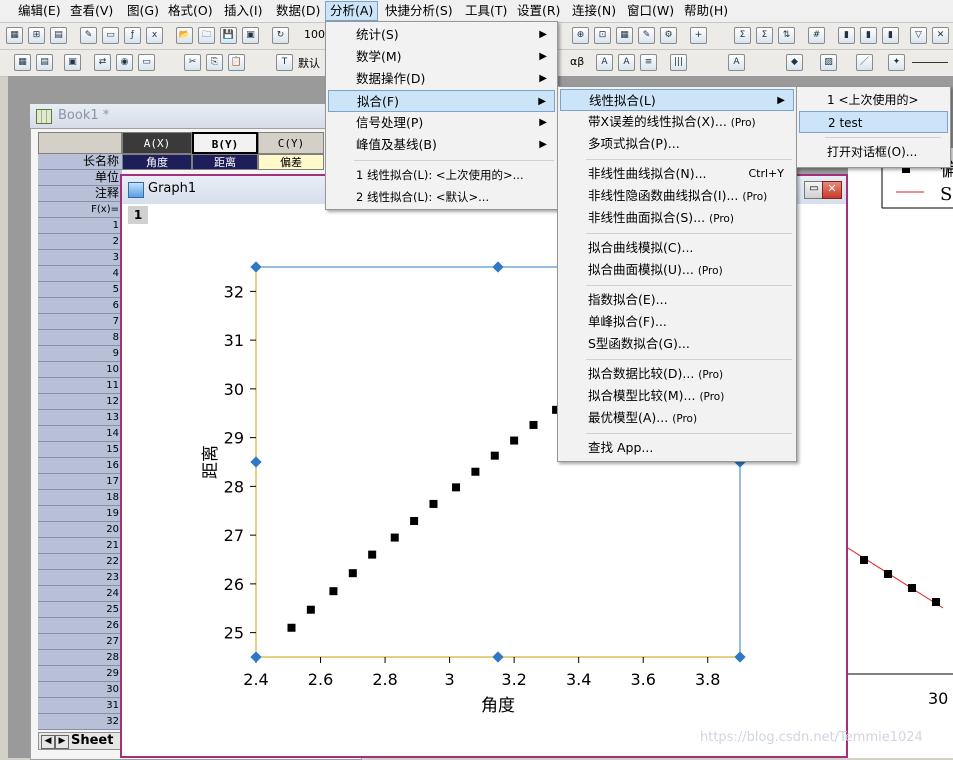 The width and height of the screenshot is (953, 760). What do you see at coordinates (419, 11) in the screenshot?
I see `menu-quick-analysis: 快捷分析(S)` at bounding box center [419, 11].